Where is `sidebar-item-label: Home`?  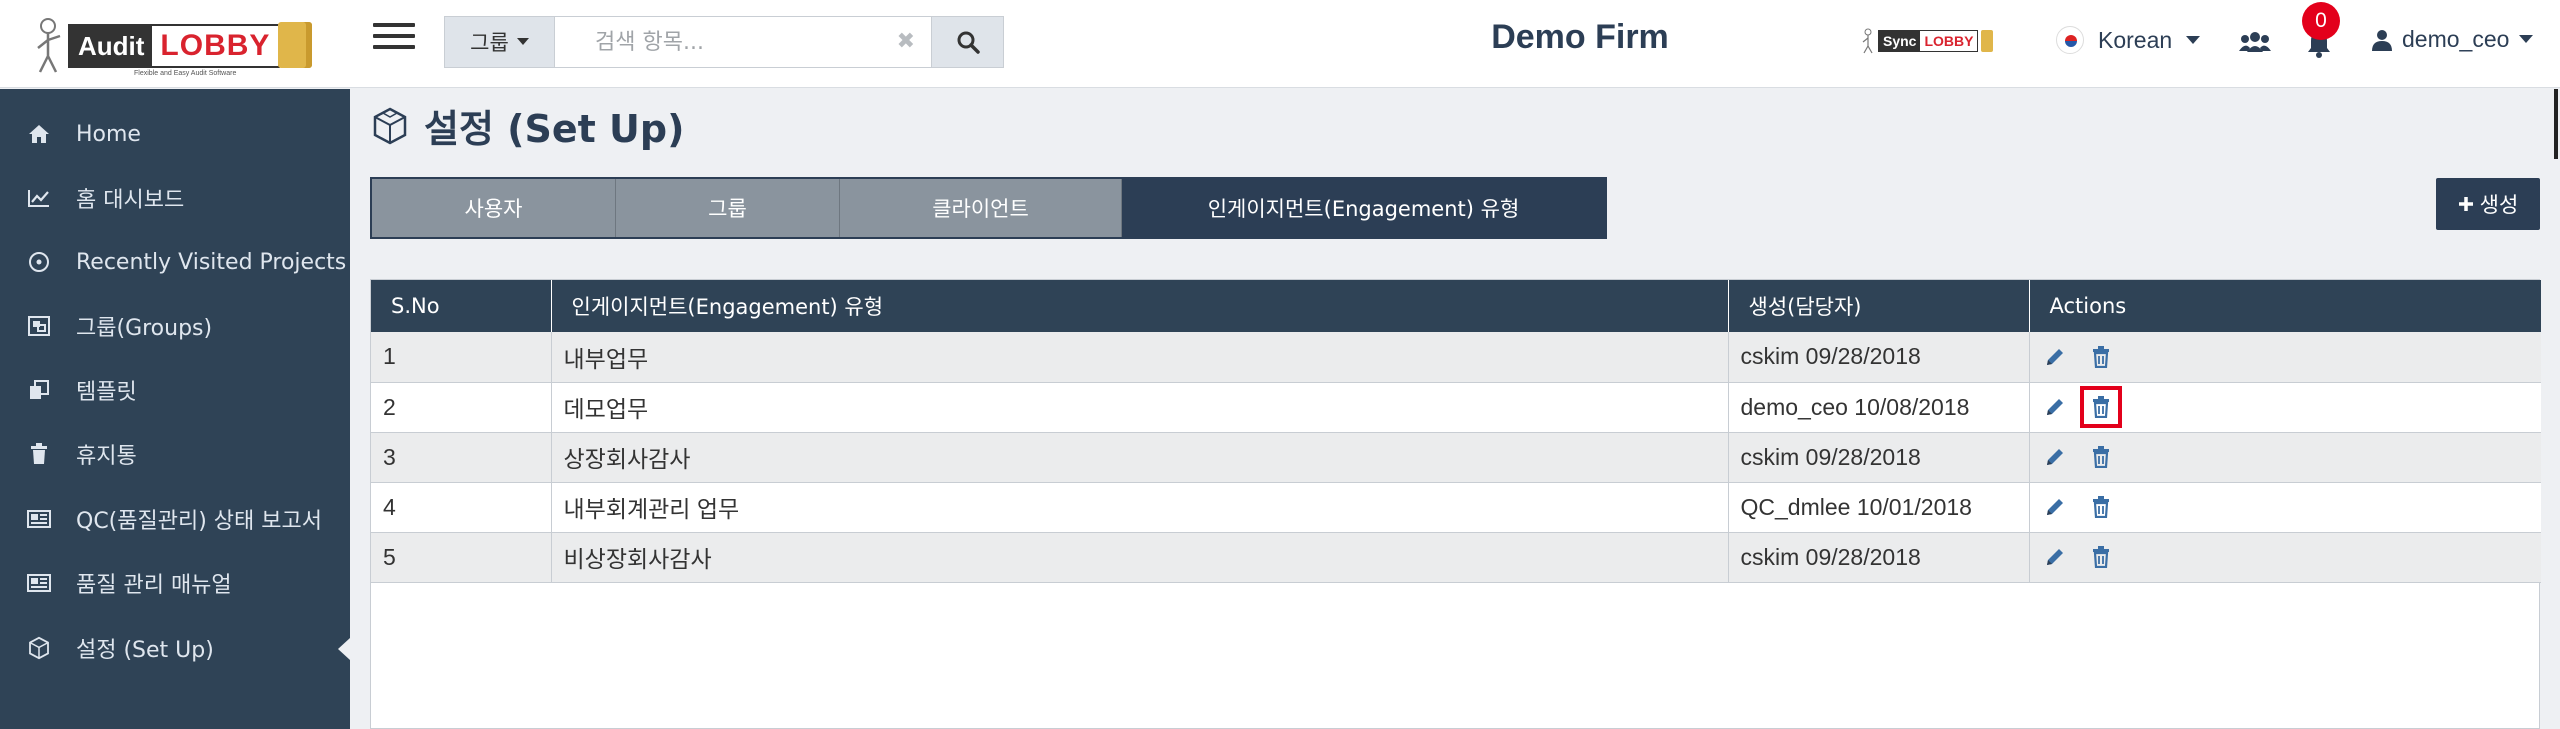
sidebar-item-label: Home is located at coordinates (108, 134).